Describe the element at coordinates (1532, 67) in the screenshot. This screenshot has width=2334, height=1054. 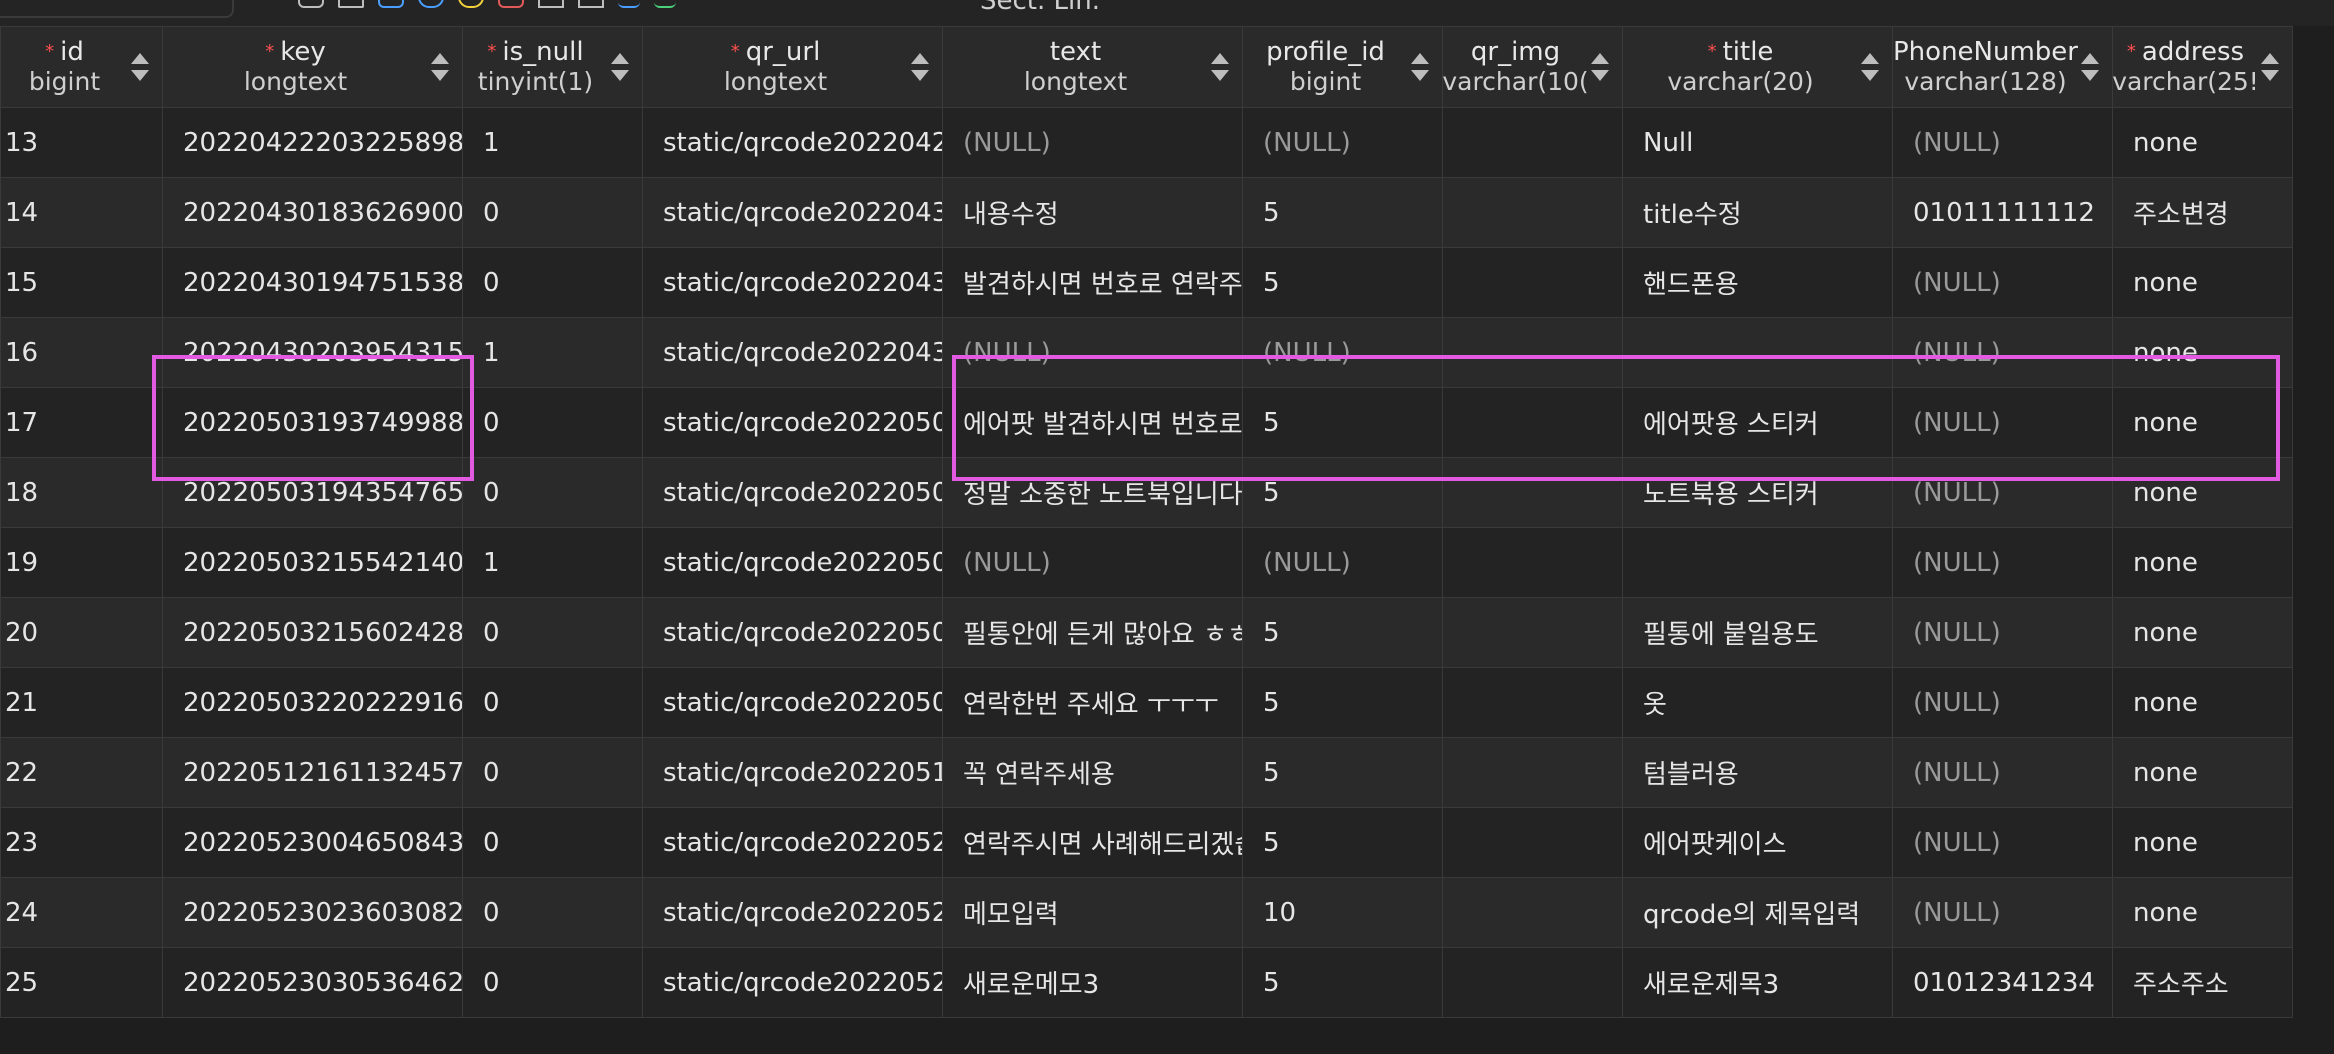
I see `column-header-qr_img: qr_img varchar(10(` at that location.